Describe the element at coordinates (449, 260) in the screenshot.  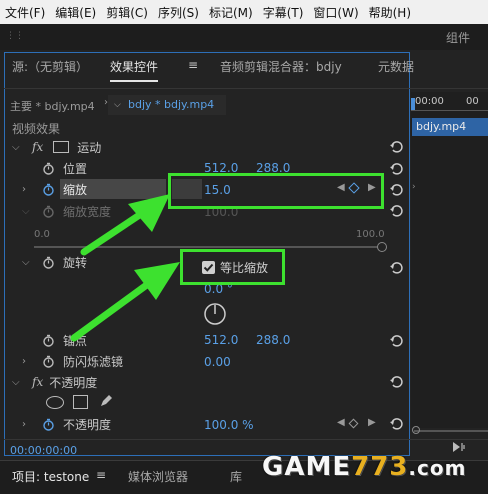
I see `effect-timeline` at that location.